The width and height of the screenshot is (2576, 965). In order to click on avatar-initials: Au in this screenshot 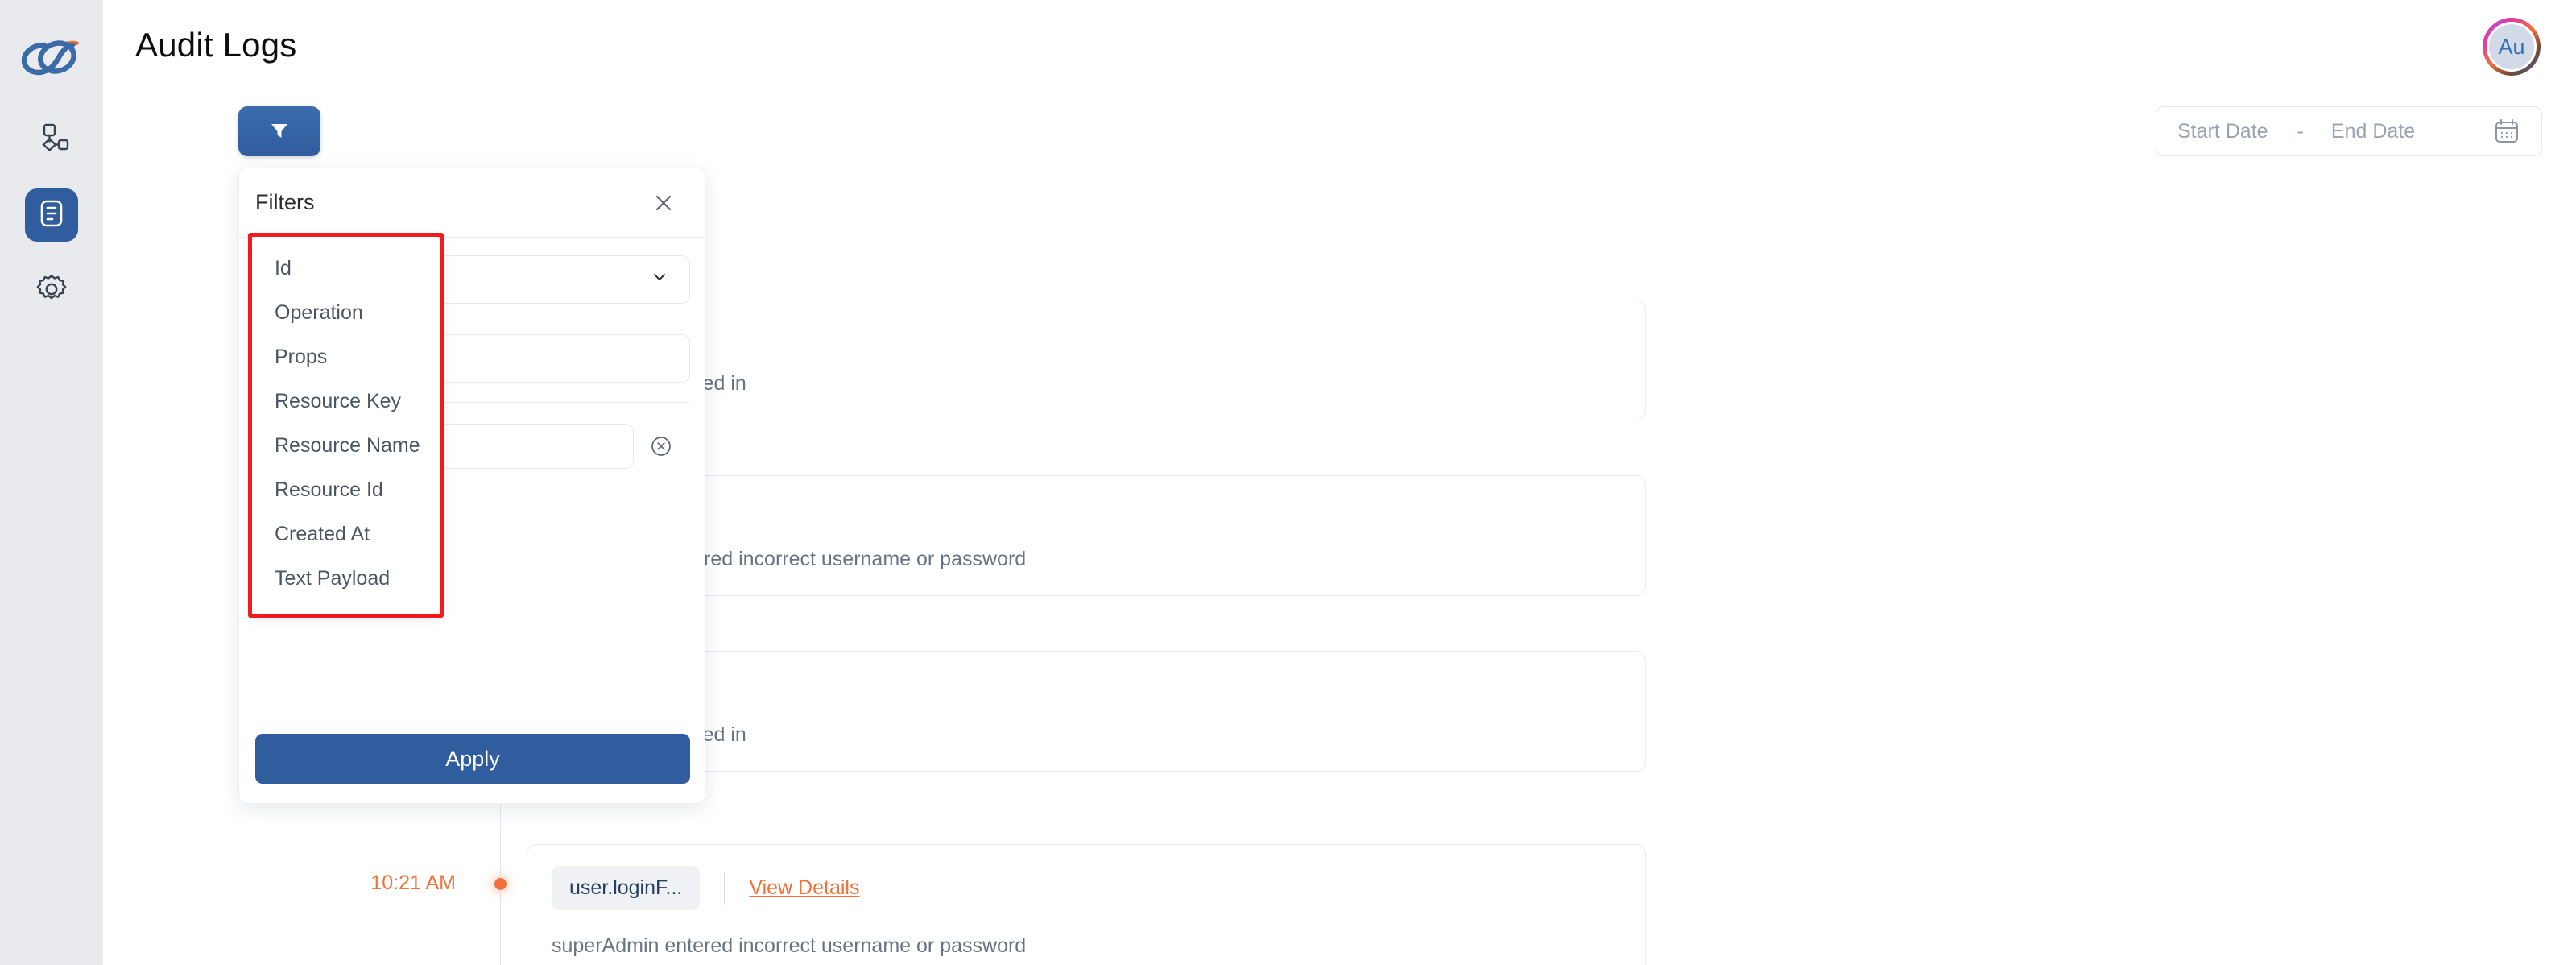, I will do `click(2512, 47)`.